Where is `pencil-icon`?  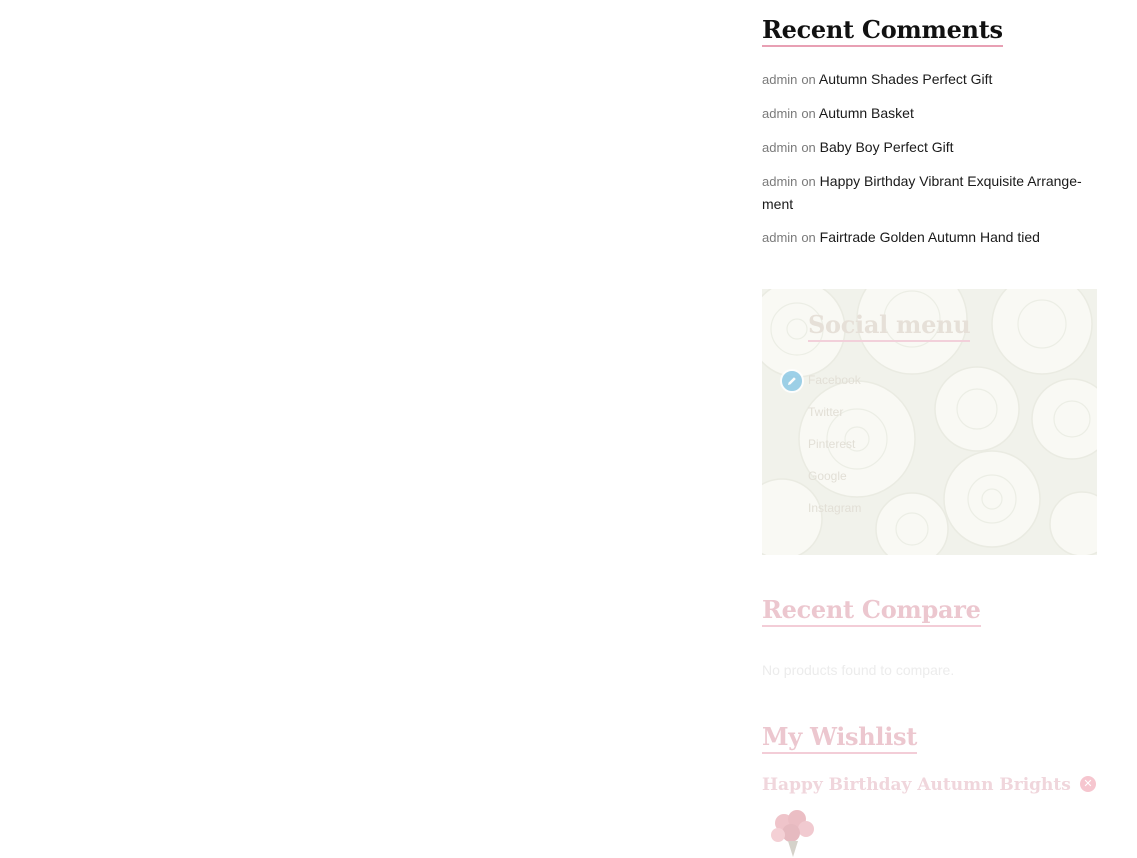 pencil-icon is located at coordinates (792, 381).